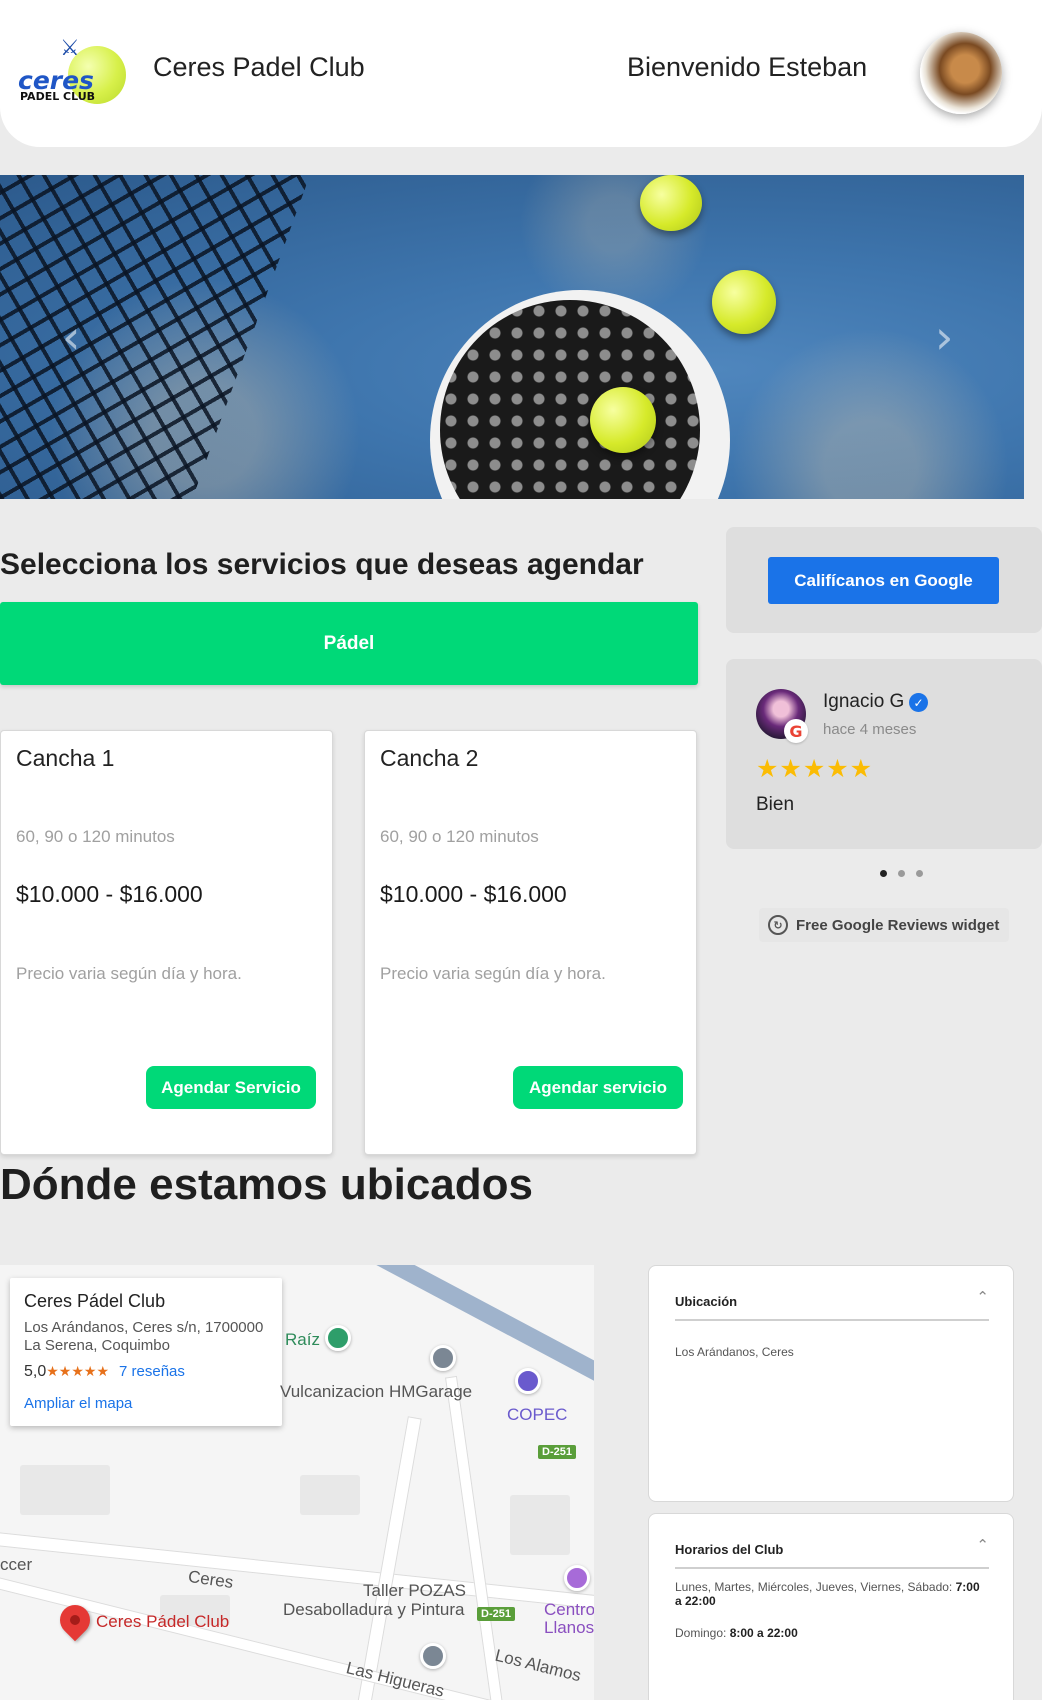 Image resolution: width=1042 pixels, height=1700 pixels. What do you see at coordinates (414, 1590) in the screenshot?
I see `map-label-taller: Taller POZAS` at bounding box center [414, 1590].